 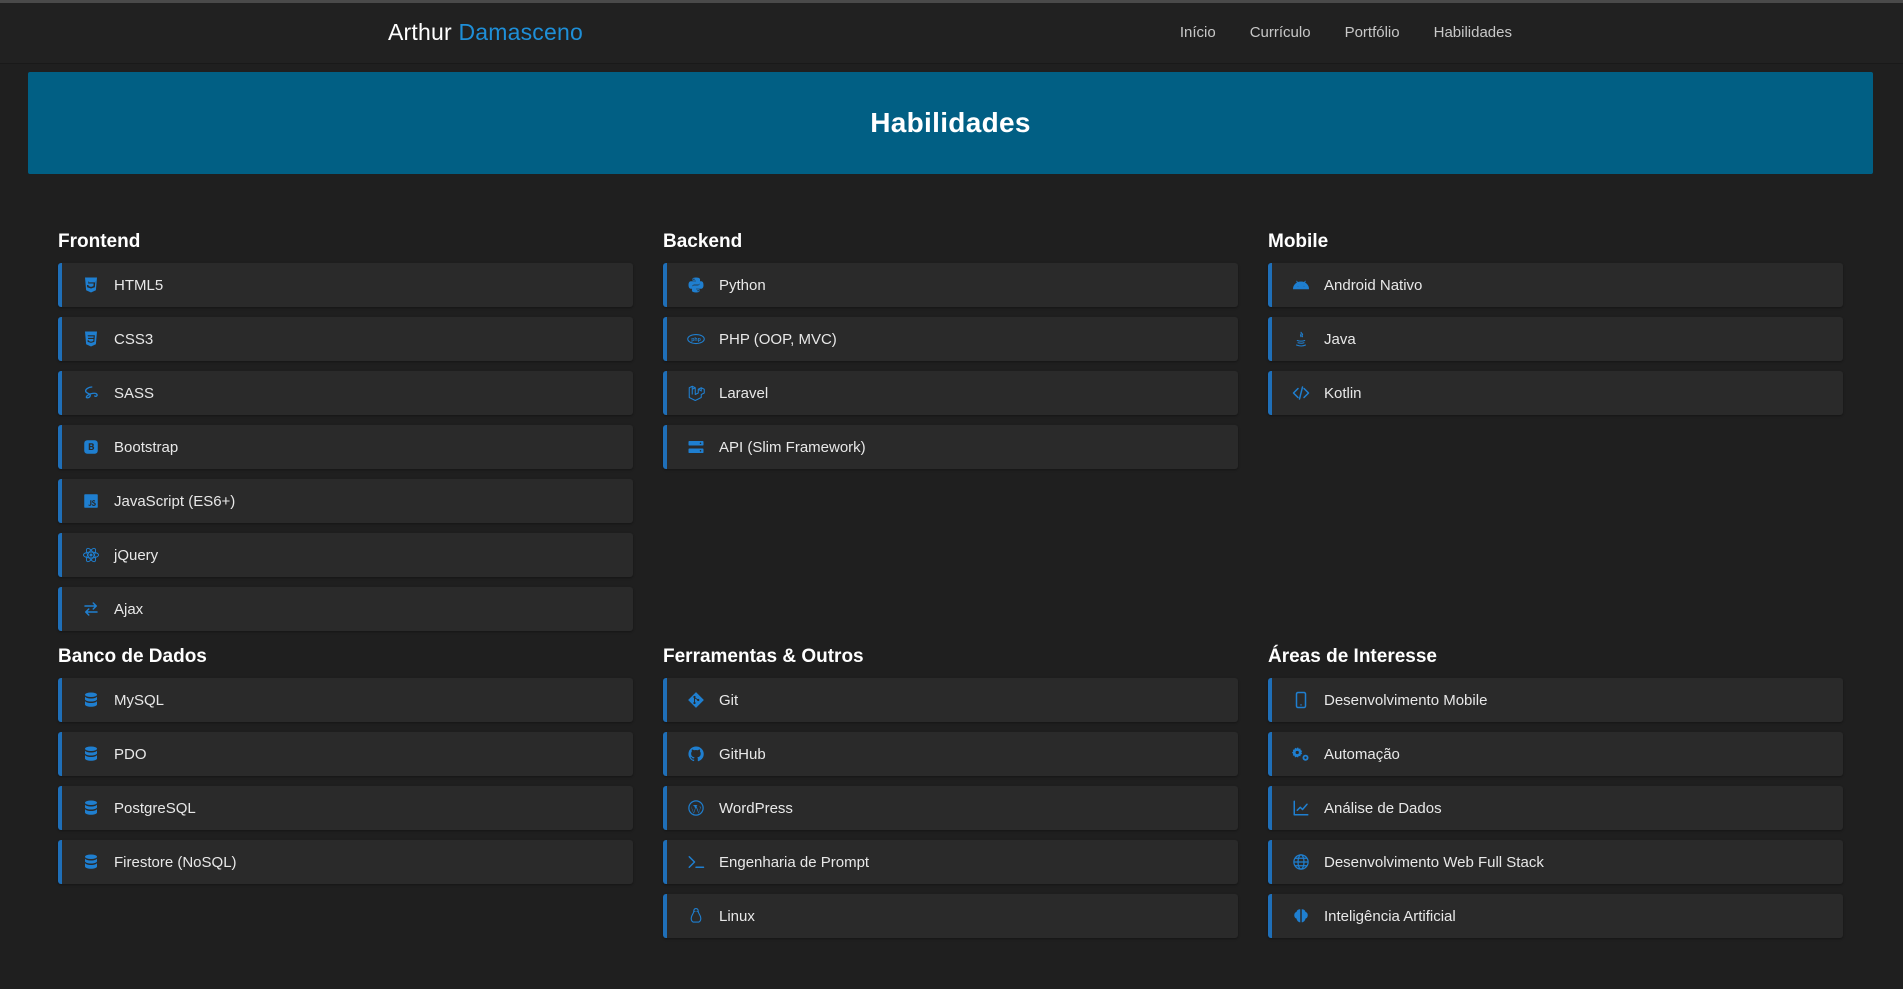 I want to click on skill-label: Python, so click(x=742, y=285).